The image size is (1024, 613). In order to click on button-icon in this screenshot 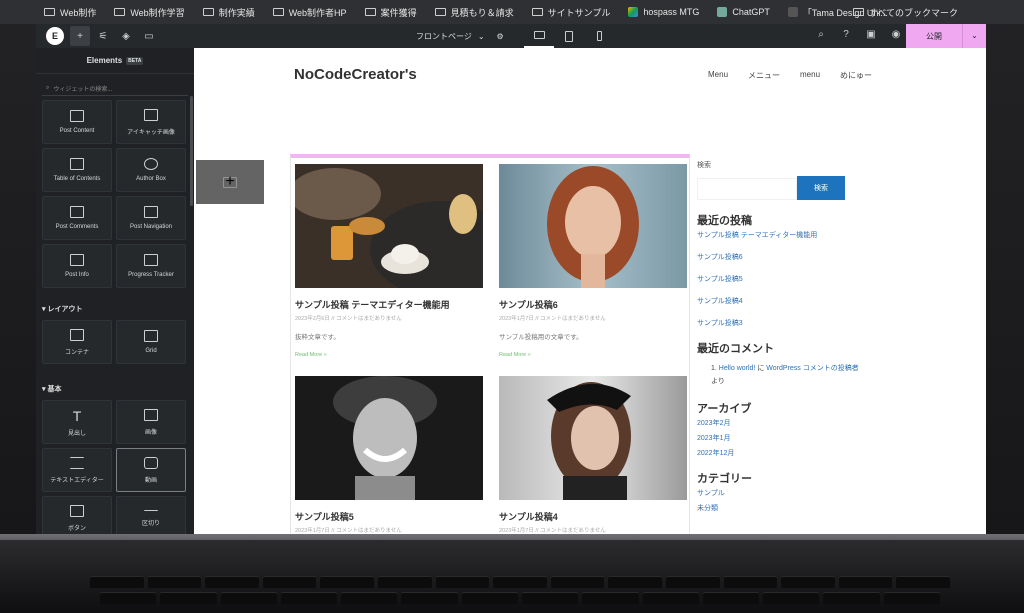, I will do `click(77, 510)`.